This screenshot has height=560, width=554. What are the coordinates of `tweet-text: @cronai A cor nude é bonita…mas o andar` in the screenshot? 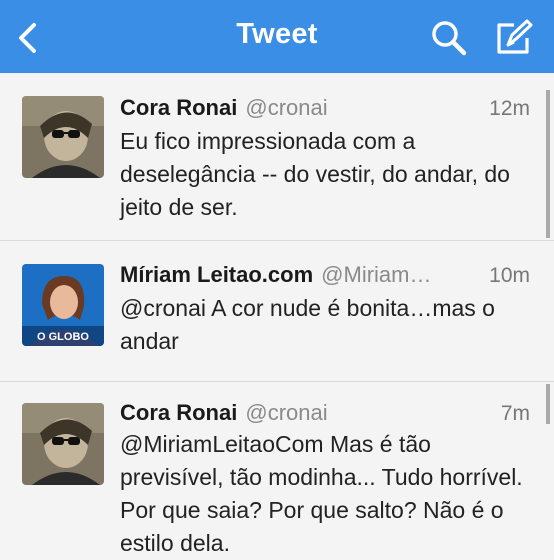 It's located at (307, 324).